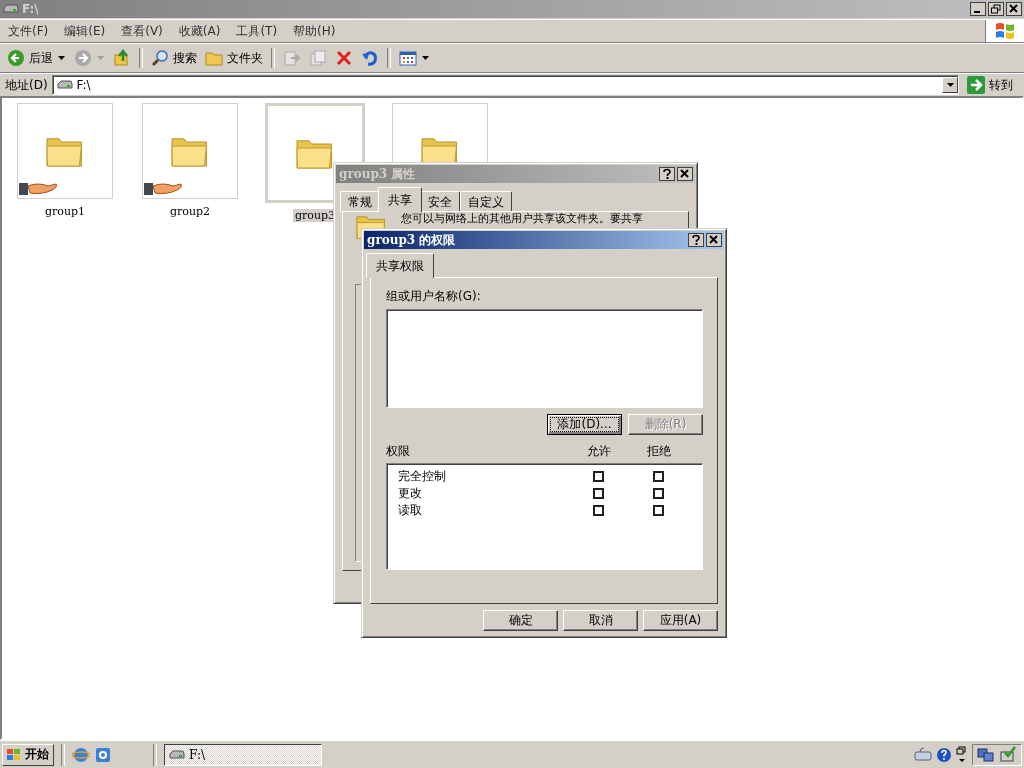 The height and width of the screenshot is (768, 1024). Describe the element at coordinates (978, 9) in the screenshot. I see `minimize-icon` at that location.